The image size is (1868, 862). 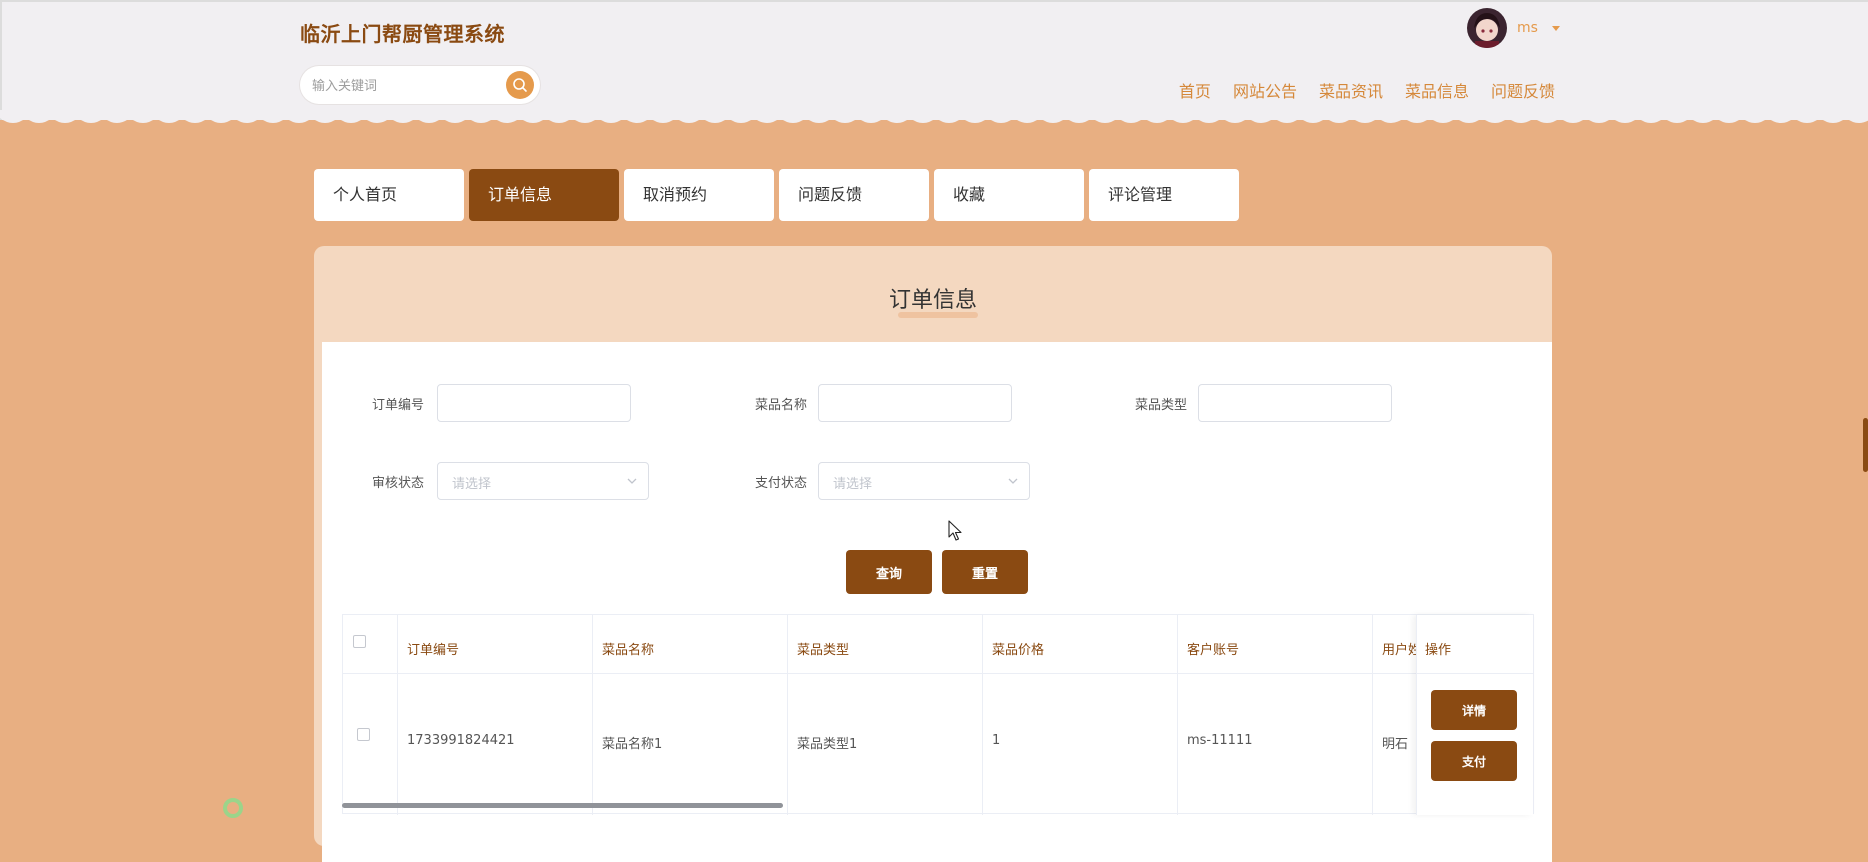 What do you see at coordinates (934, 116) in the screenshot?
I see `wave-divider` at bounding box center [934, 116].